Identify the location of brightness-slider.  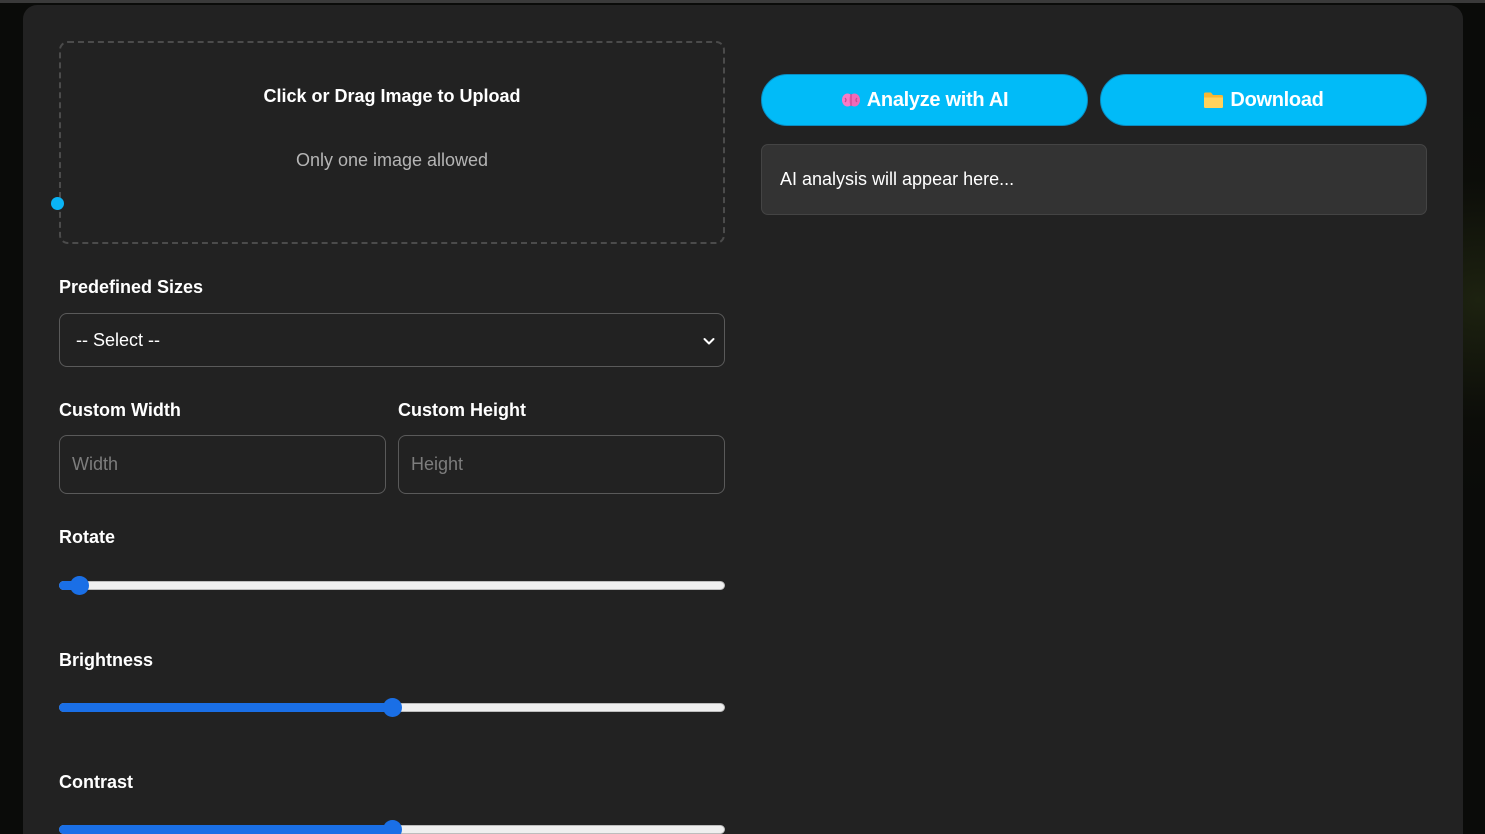
(392, 707).